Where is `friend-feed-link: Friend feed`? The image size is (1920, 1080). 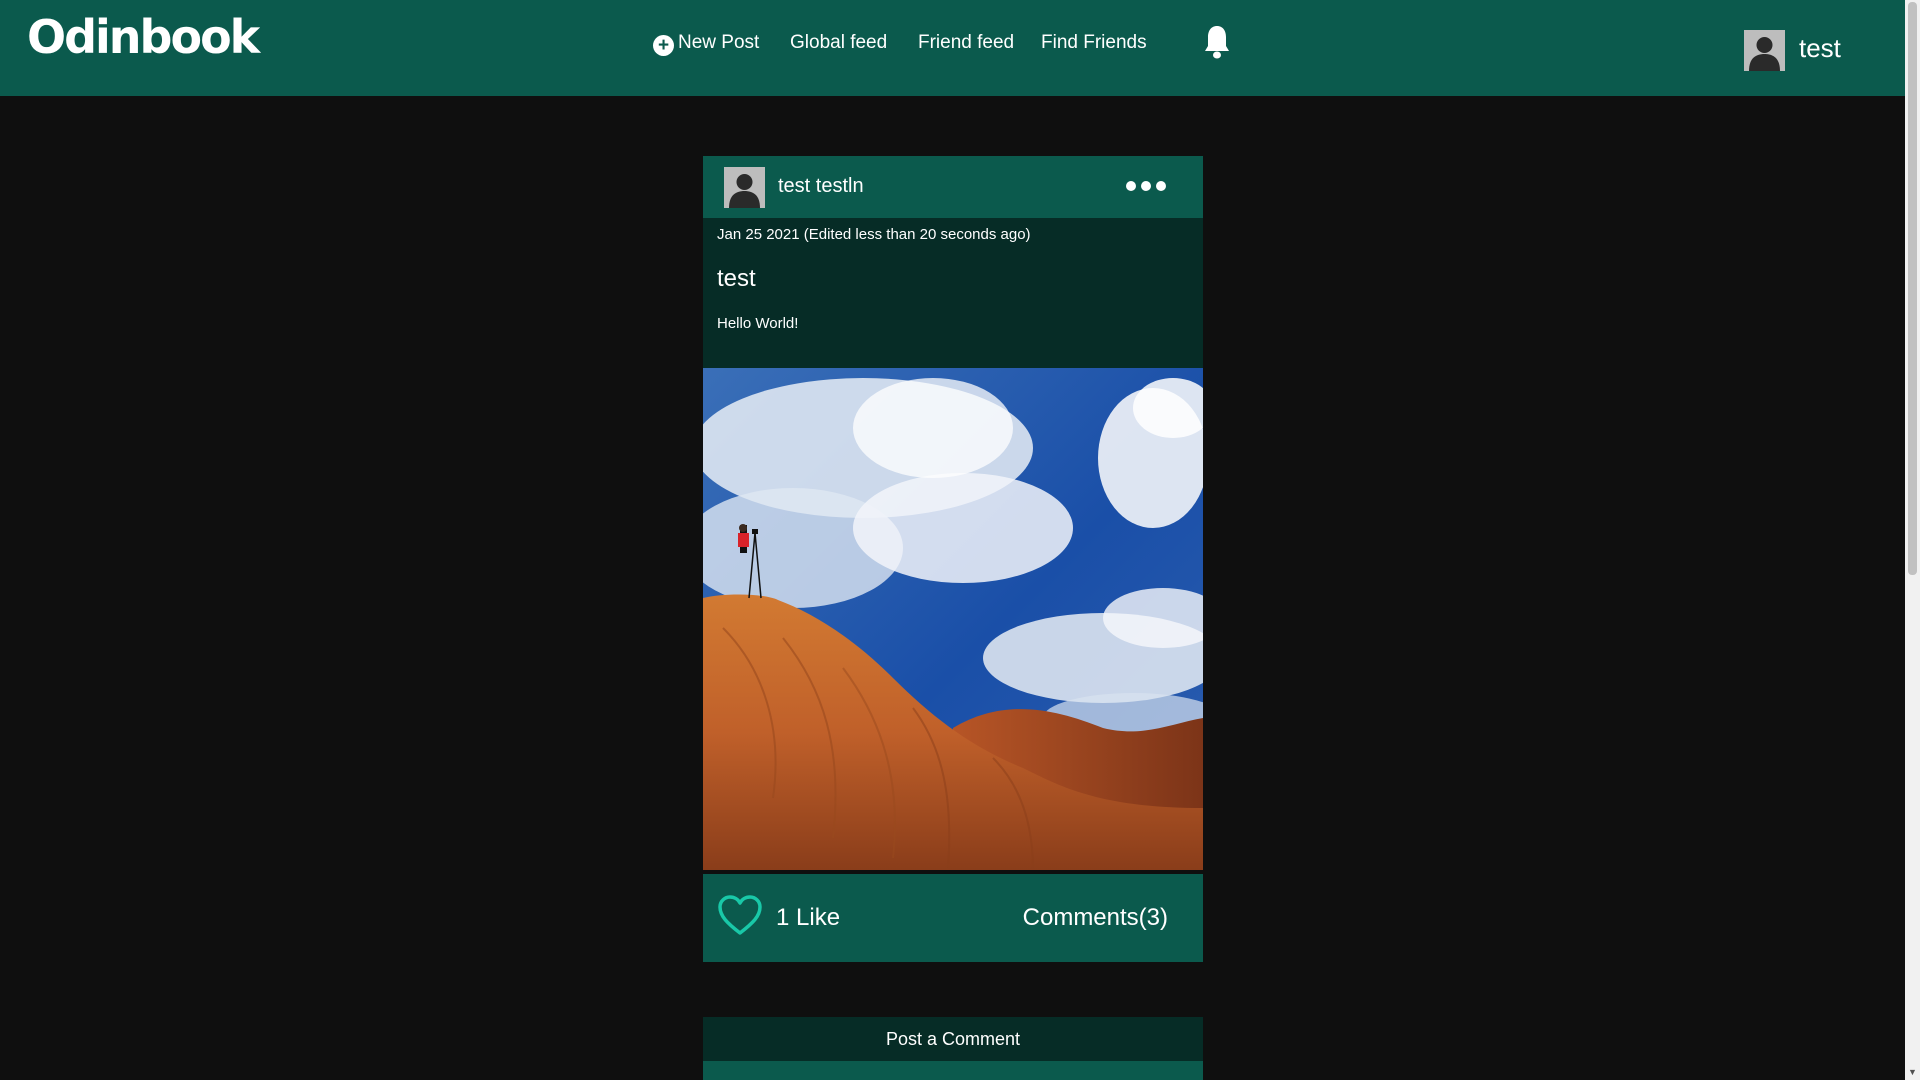 friend-feed-link: Friend feed is located at coordinates (966, 43).